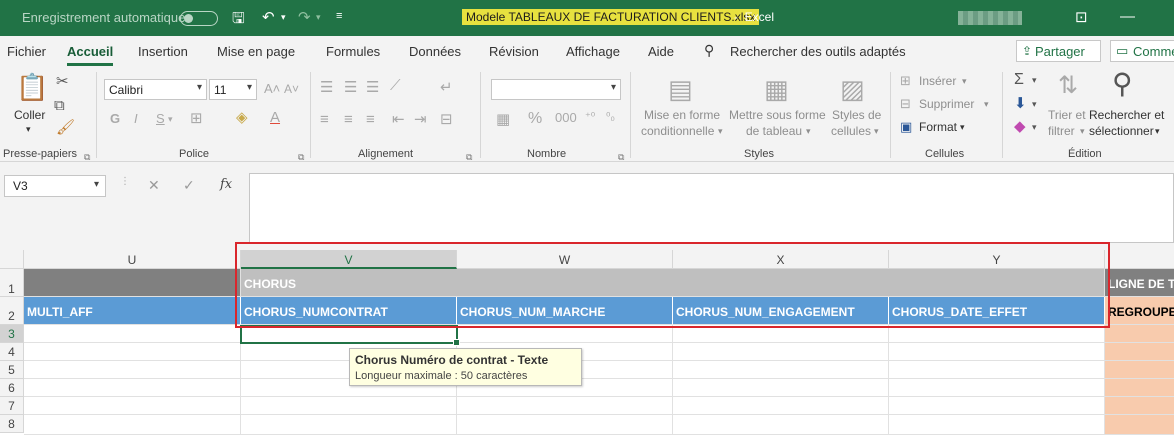  I want to click on search-icon: ⚲, so click(709, 50).